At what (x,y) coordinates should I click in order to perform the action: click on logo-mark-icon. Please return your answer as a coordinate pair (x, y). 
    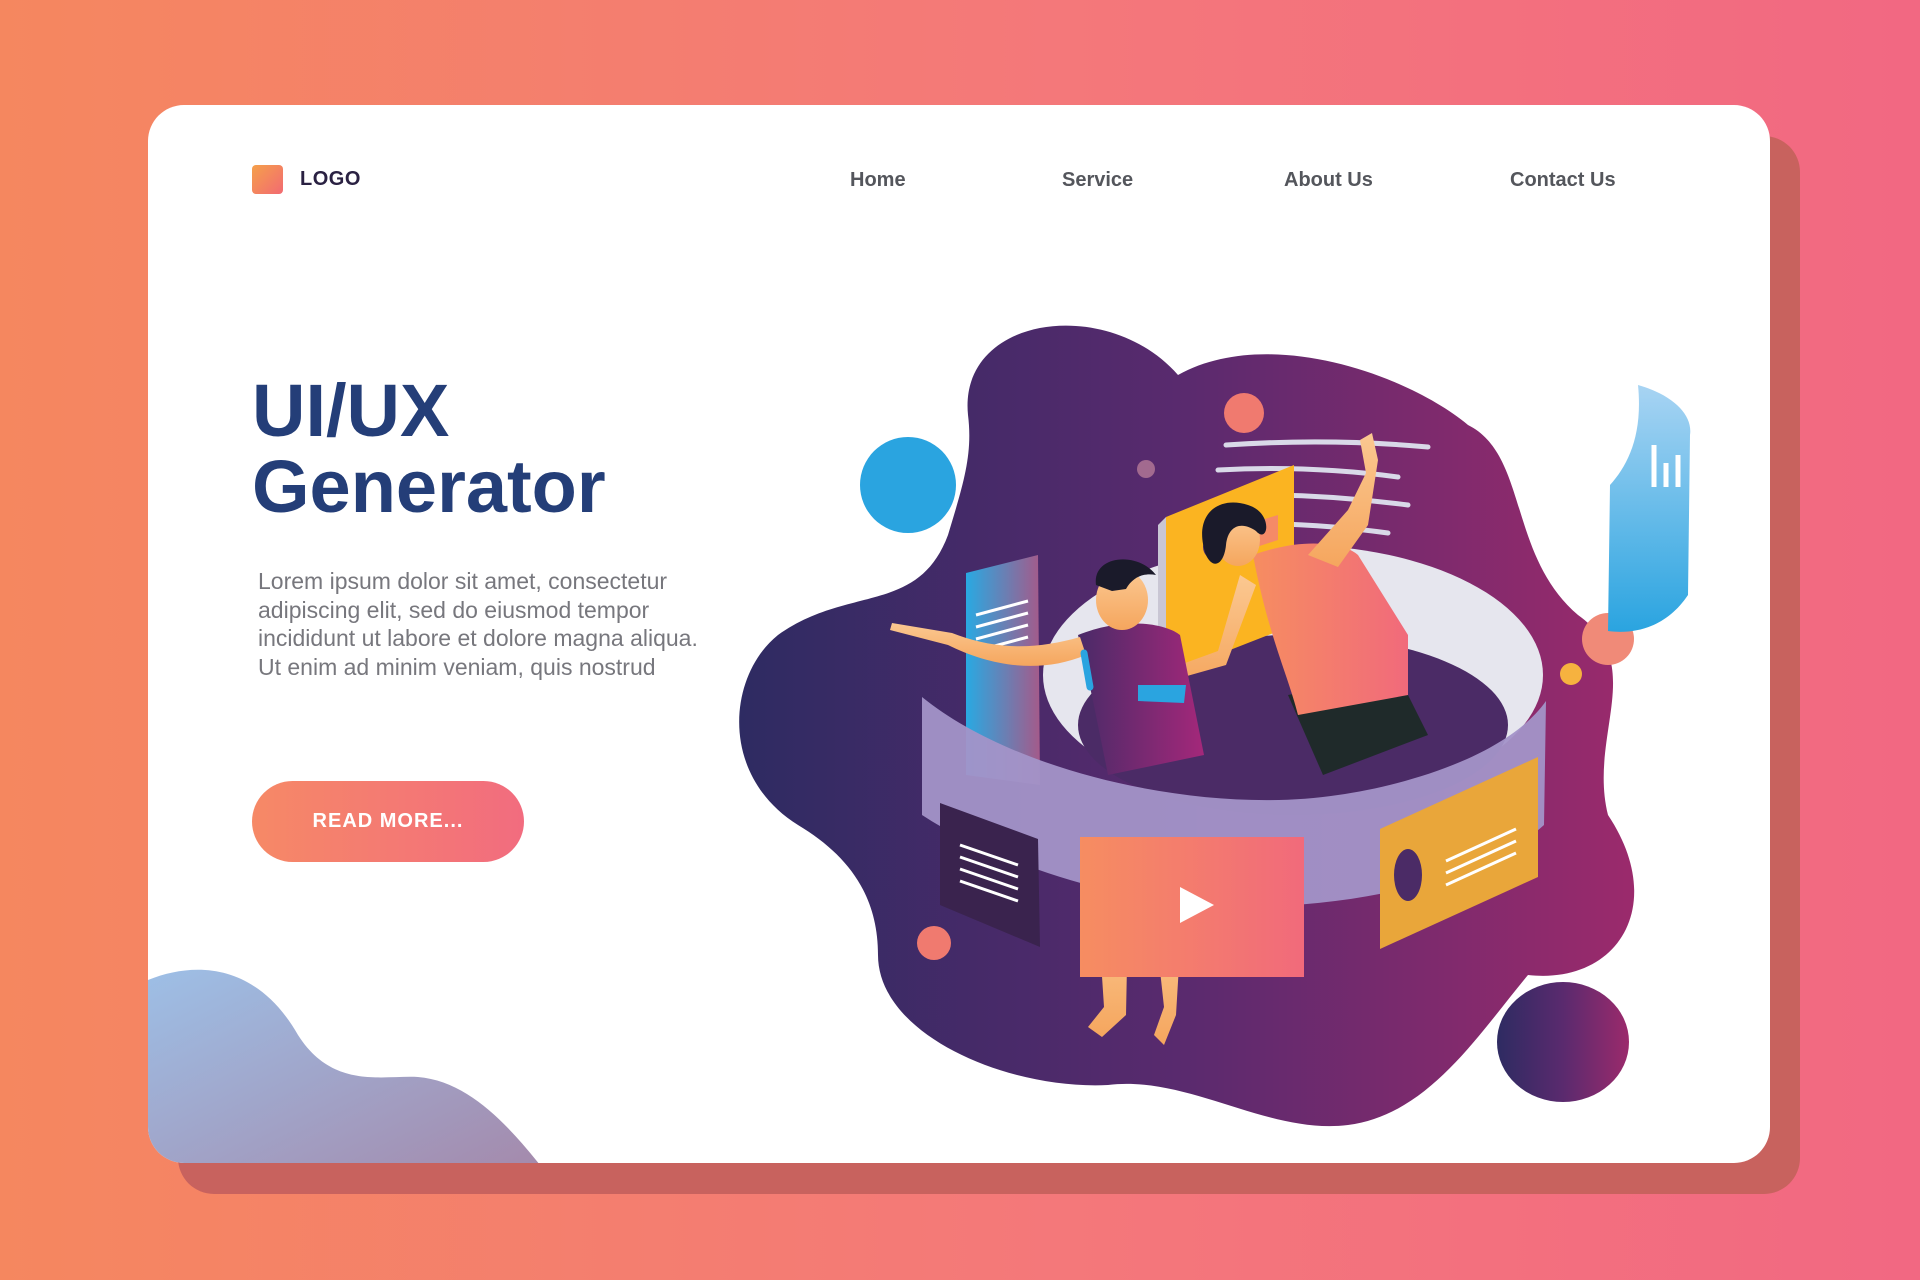
    Looking at the image, I should click on (267, 179).